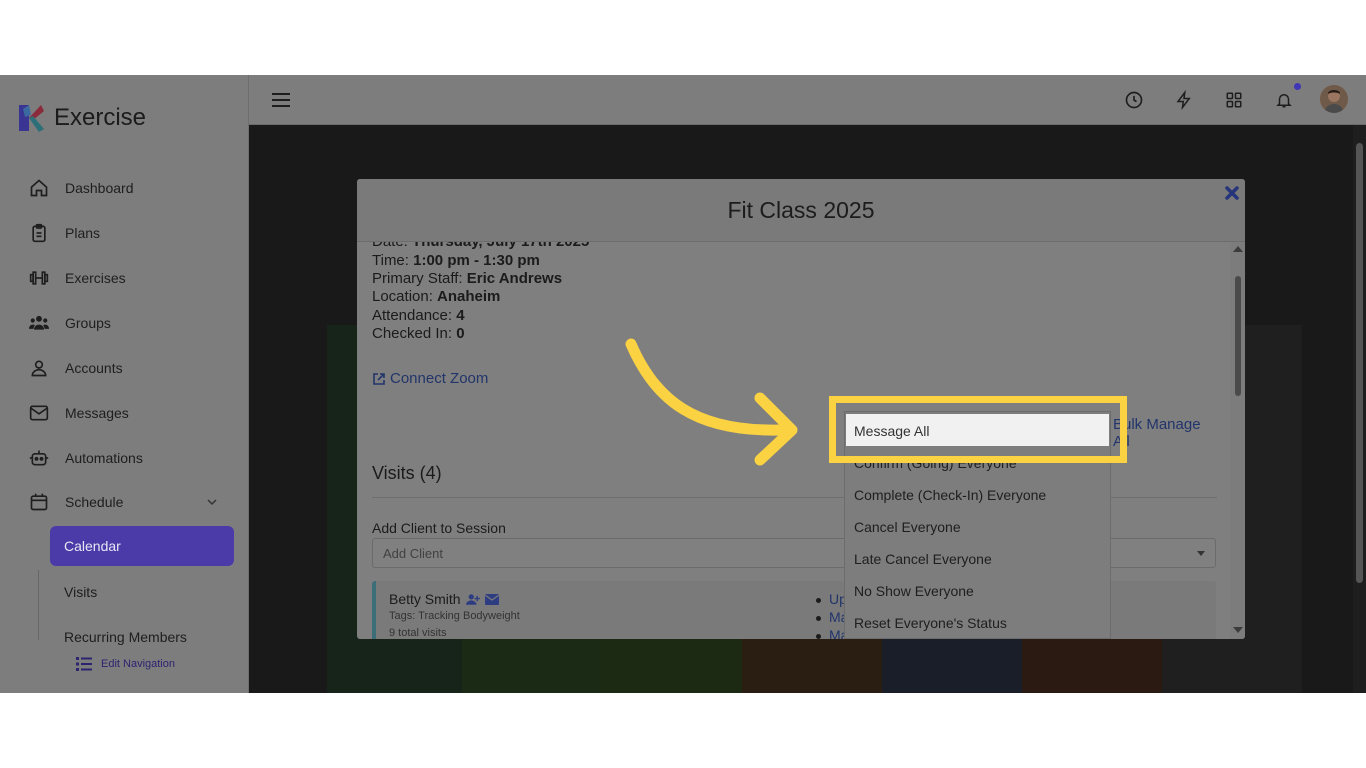  Describe the element at coordinates (436, 296) in the screenshot. I see `session-location: Location: Anaheim` at that location.